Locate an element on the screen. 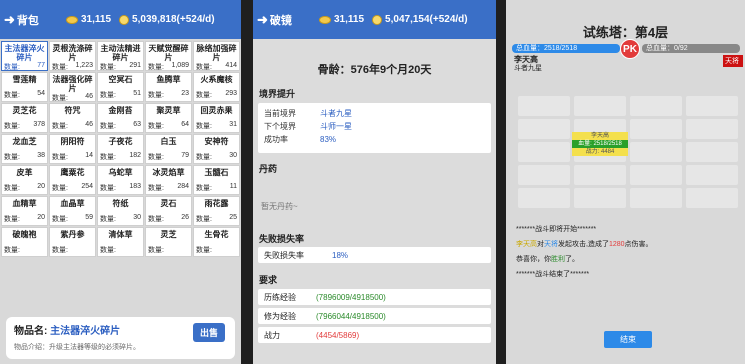 The image size is (745, 364). inventory-item: 空冥石 数量: 51 is located at coordinates (120, 87).